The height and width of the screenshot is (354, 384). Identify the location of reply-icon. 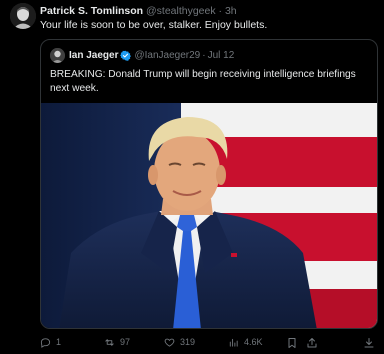
(45, 342).